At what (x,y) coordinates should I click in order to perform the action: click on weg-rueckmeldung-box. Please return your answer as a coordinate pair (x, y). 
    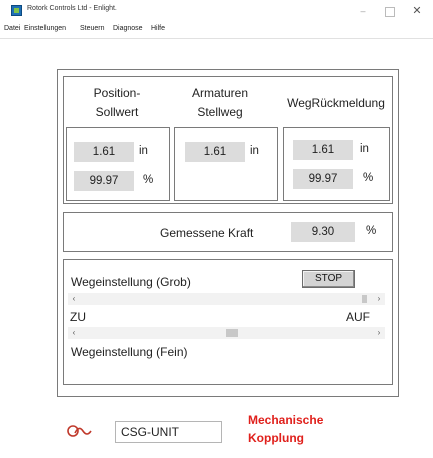
    Looking at the image, I should click on (336, 164).